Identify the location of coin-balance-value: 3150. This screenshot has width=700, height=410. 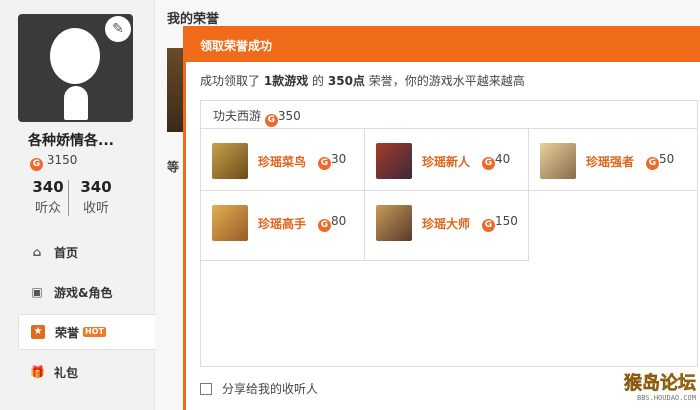
(62, 160).